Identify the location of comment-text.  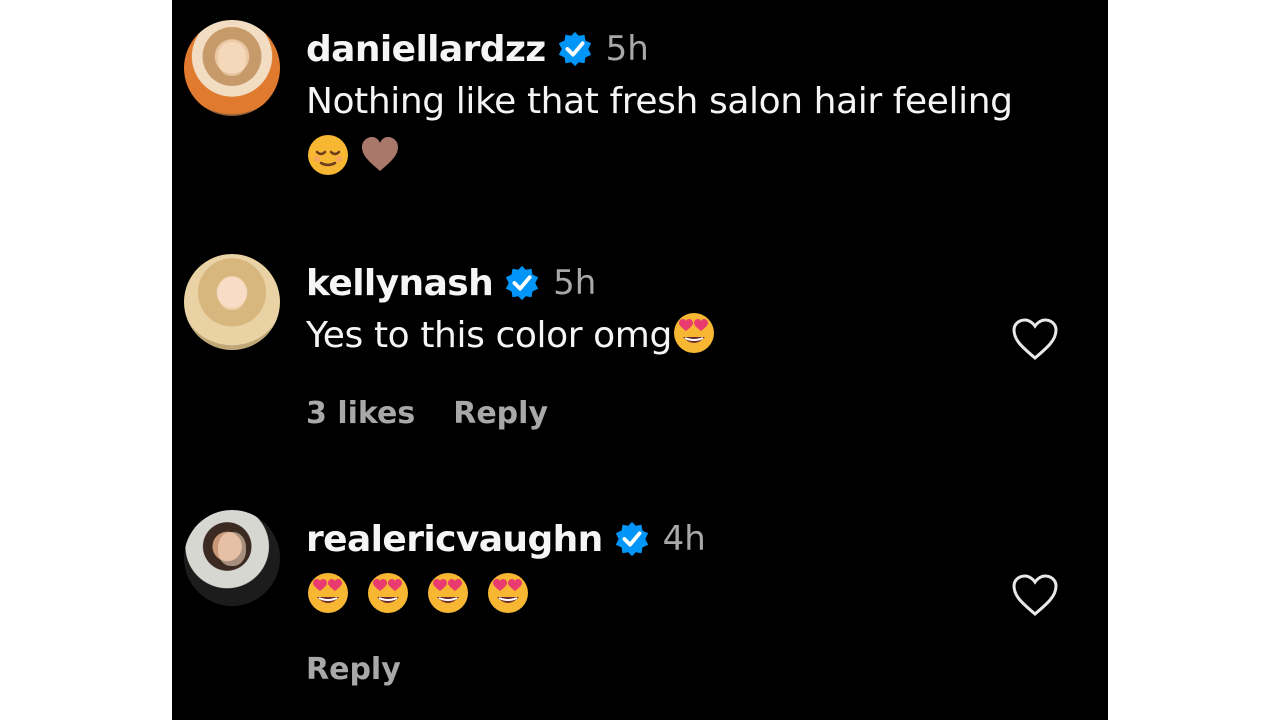
(686, 596).